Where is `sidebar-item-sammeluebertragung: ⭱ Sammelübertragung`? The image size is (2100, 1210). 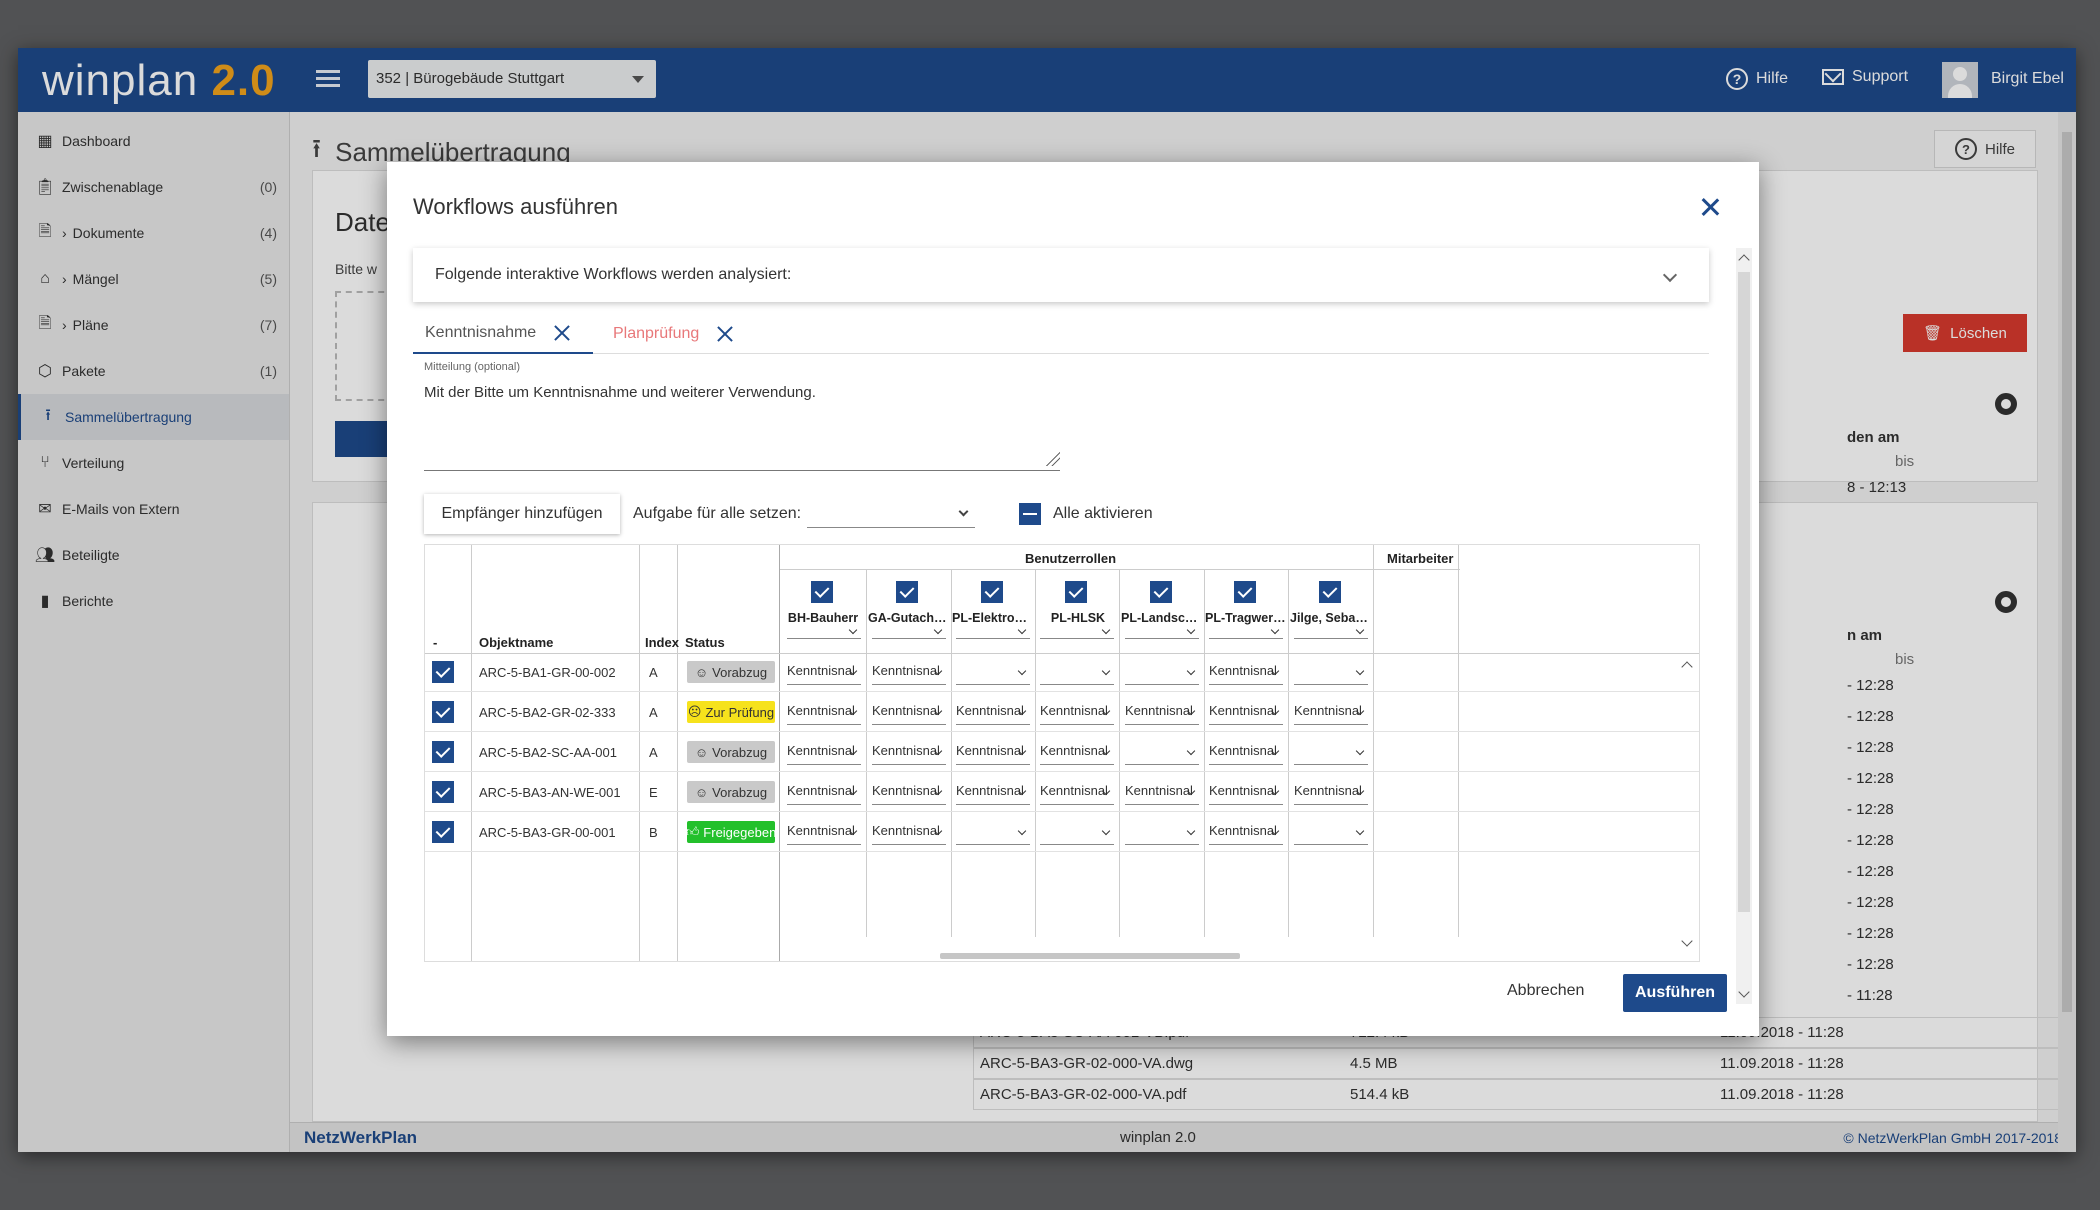 sidebar-item-sammeluebertragung: ⭱ Sammelübertragung is located at coordinates (153, 417).